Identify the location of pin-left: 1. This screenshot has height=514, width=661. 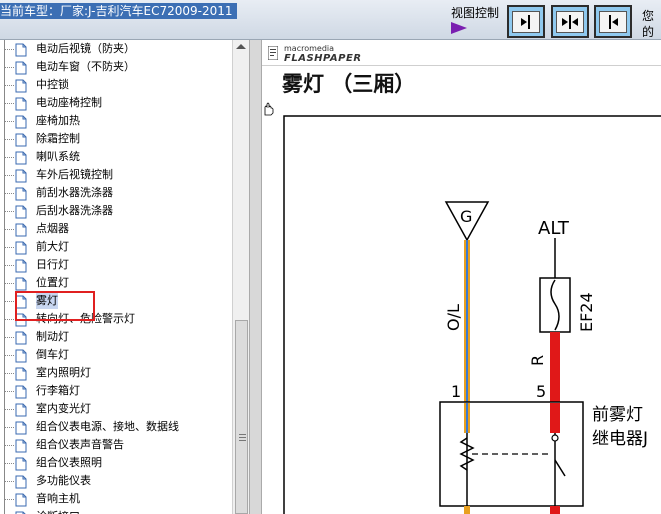
(456, 391).